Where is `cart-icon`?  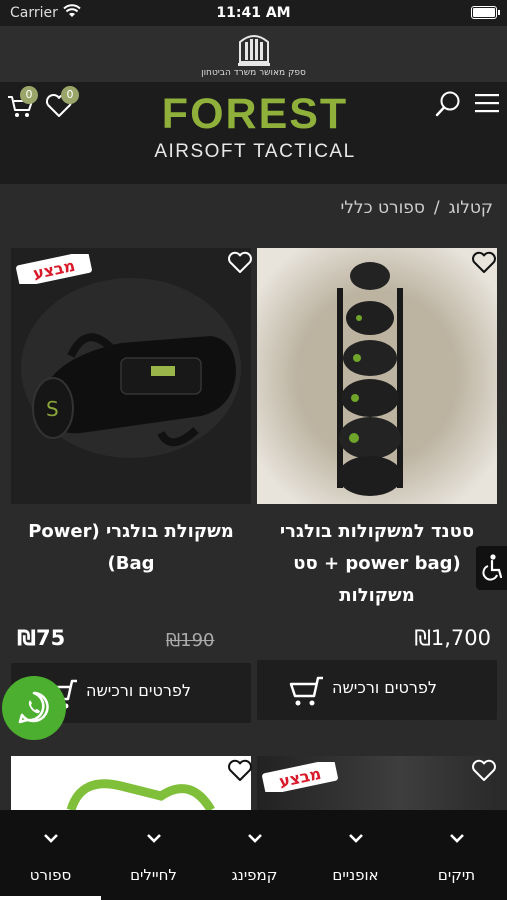 cart-icon is located at coordinates (306, 691).